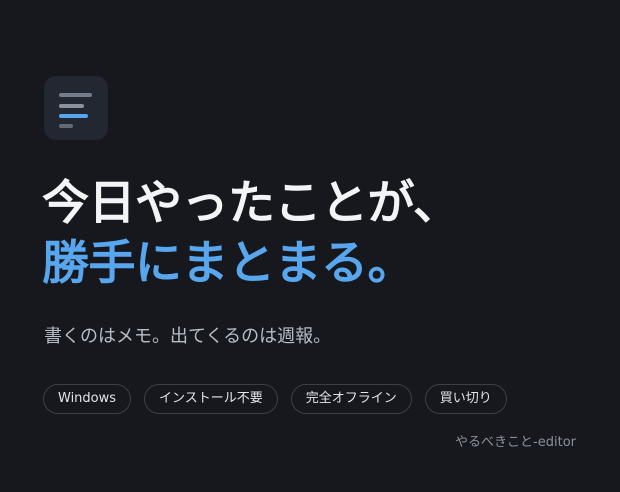  I want to click on headline-line-2: 勝手にまとまる。, so click(228, 263).